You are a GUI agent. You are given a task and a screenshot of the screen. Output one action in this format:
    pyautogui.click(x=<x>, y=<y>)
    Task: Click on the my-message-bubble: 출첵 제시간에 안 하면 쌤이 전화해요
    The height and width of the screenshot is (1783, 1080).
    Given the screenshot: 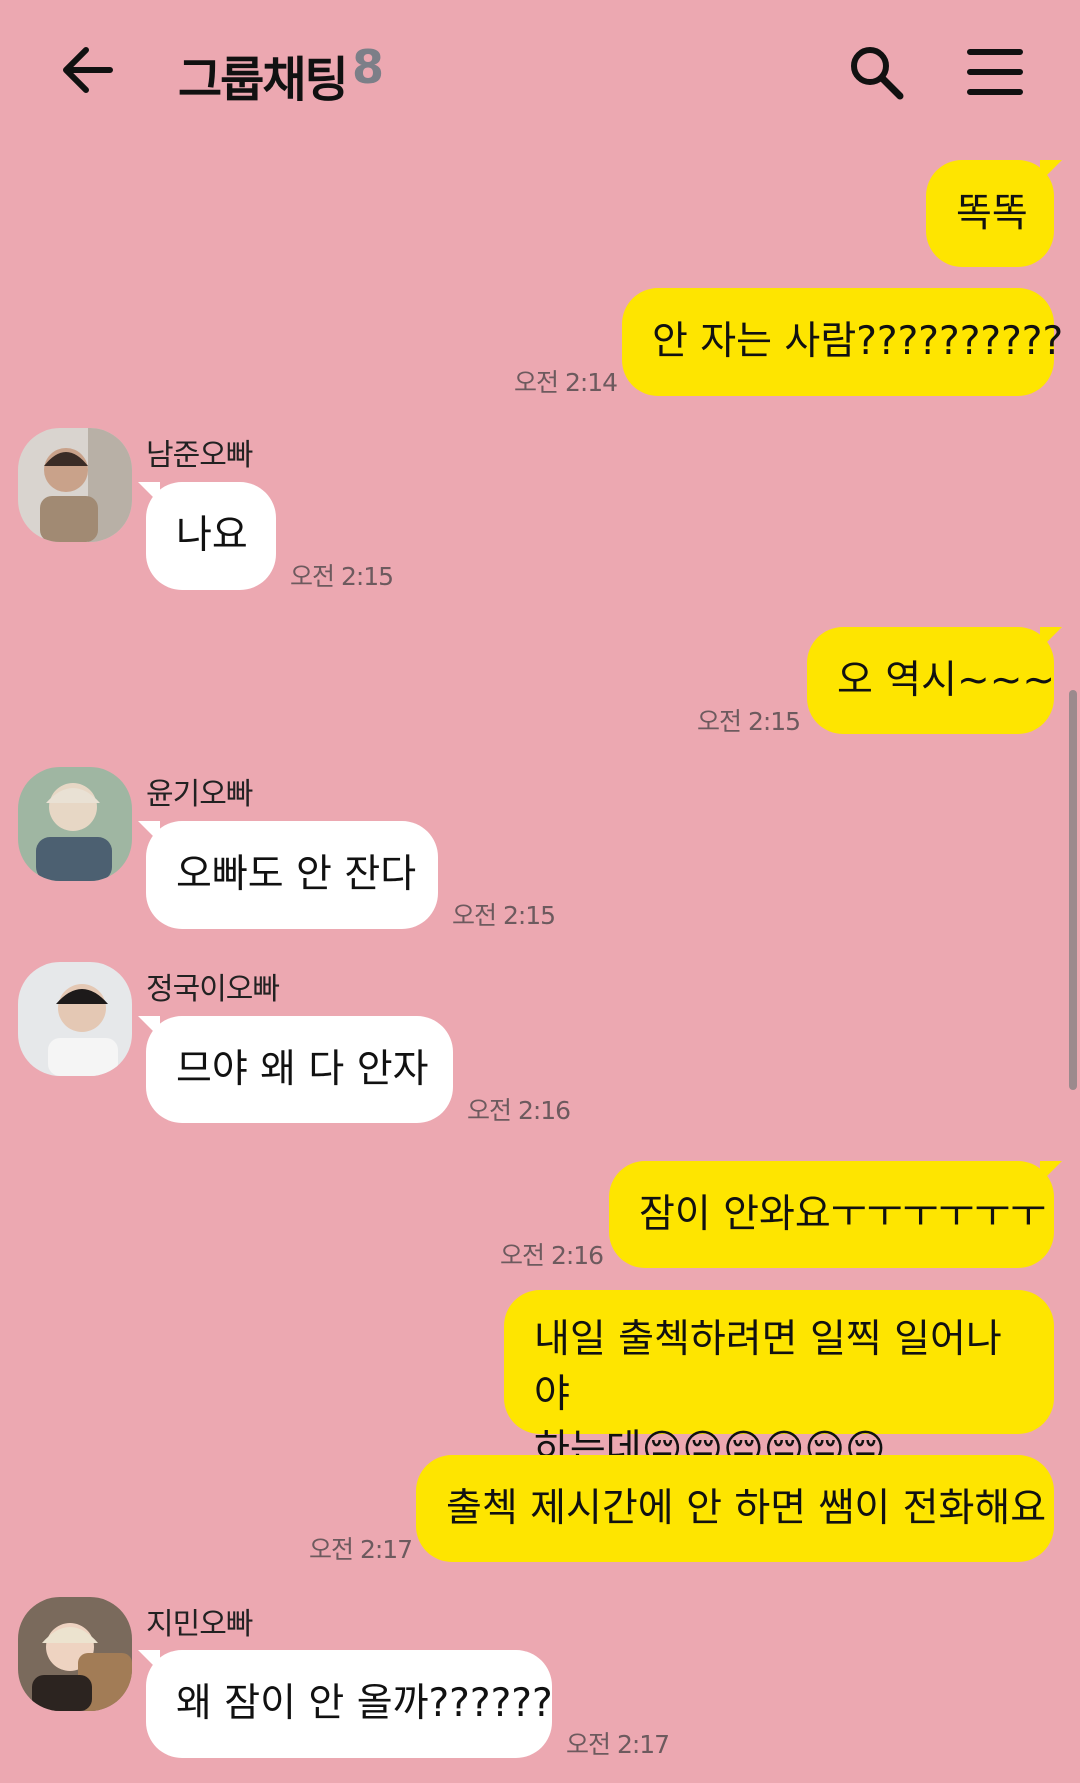 What is the action you would take?
    pyautogui.click(x=735, y=1508)
    